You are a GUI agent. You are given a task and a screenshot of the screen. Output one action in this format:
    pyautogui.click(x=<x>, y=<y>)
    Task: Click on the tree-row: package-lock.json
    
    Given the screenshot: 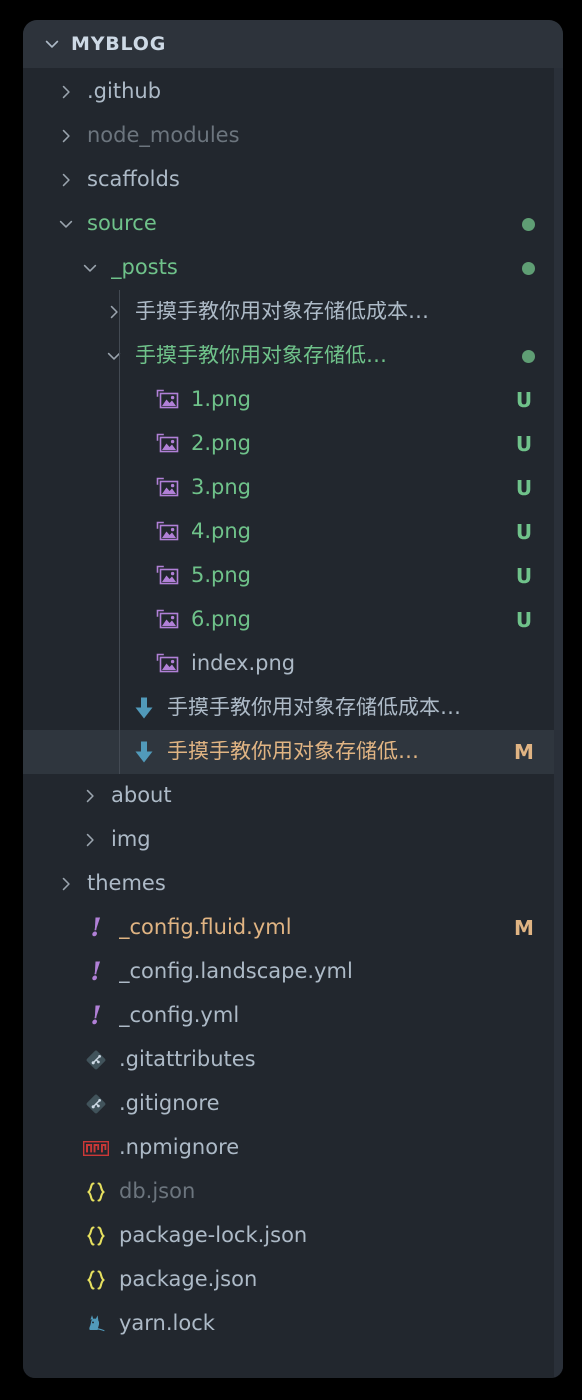 What is the action you would take?
    pyautogui.click(x=293, y=1236)
    